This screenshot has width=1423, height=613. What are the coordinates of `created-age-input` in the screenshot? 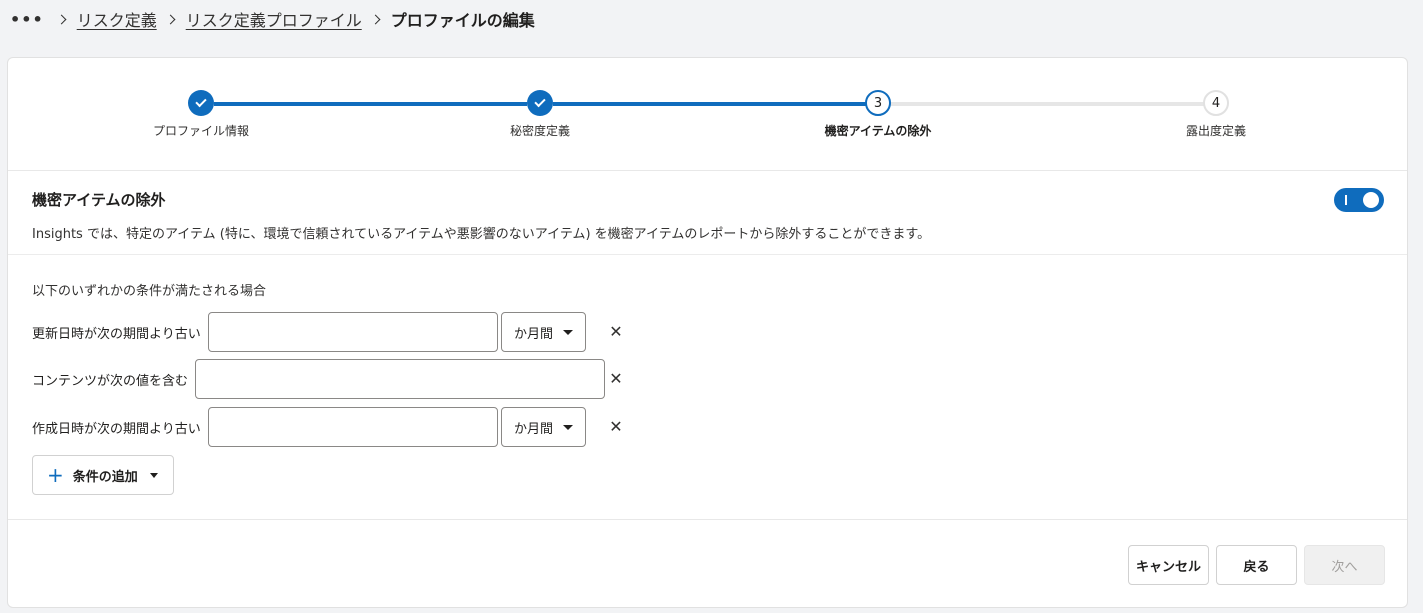 It's located at (352, 427).